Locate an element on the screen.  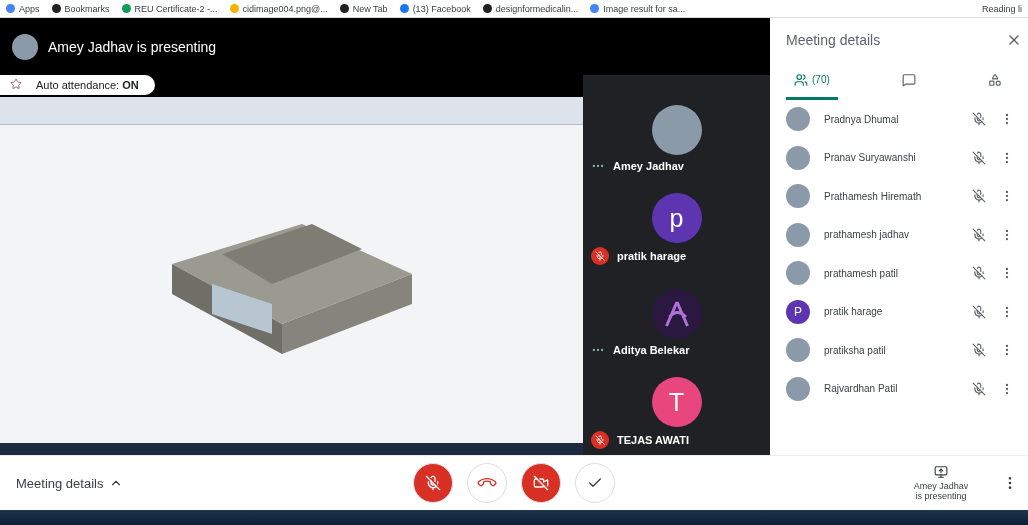
people-icon is located at coordinates (801, 79).